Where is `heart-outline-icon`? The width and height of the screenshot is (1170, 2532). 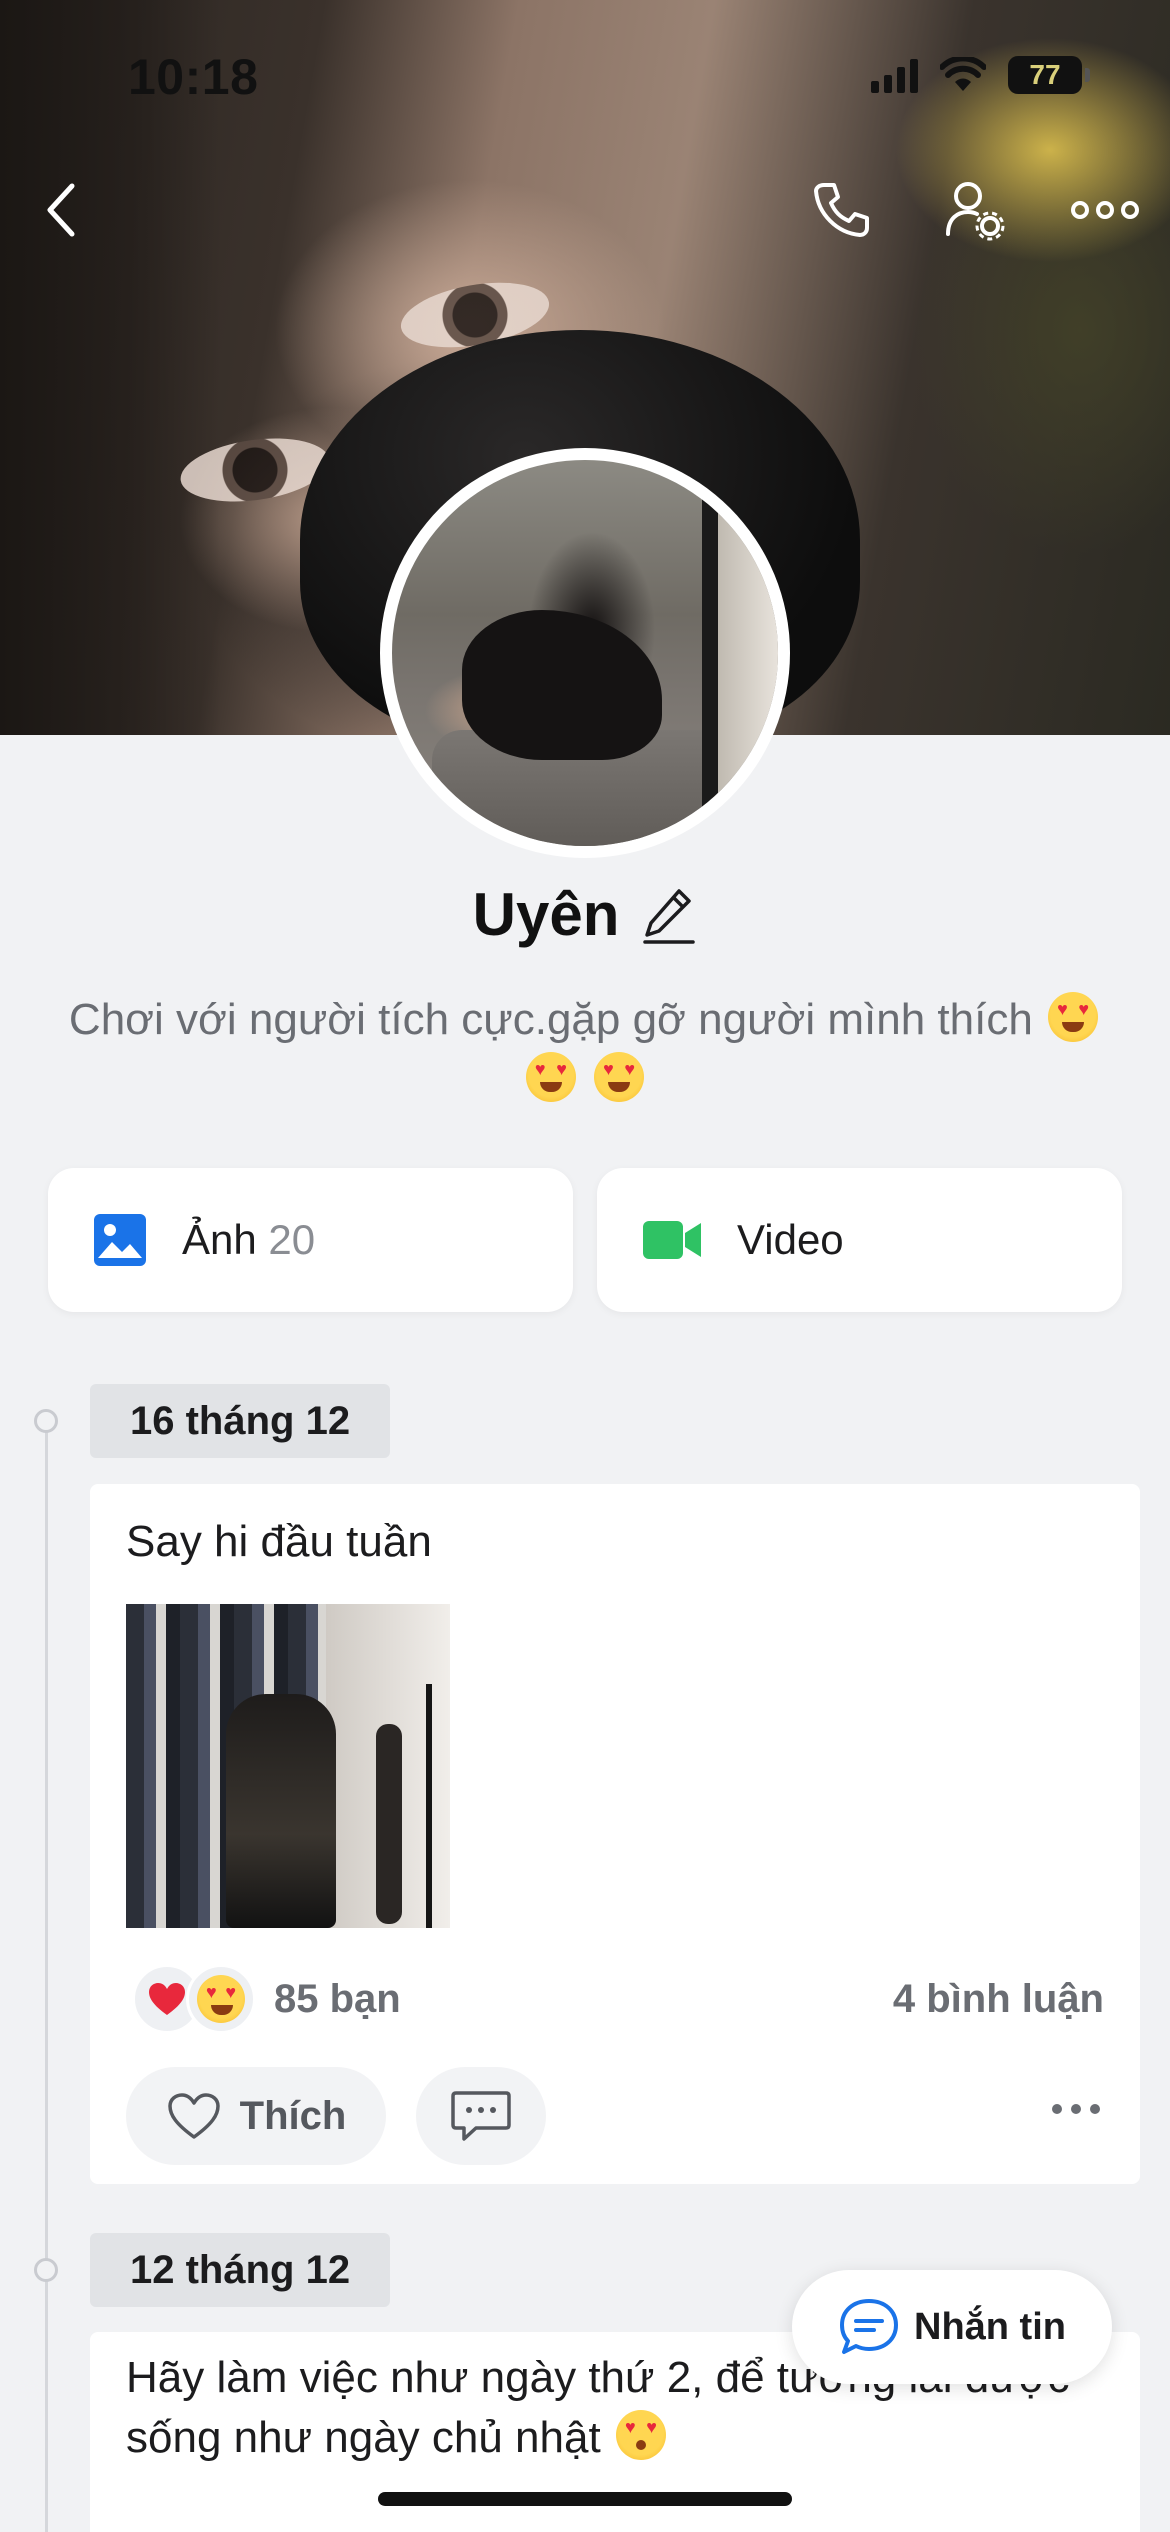 heart-outline-icon is located at coordinates (193, 2116).